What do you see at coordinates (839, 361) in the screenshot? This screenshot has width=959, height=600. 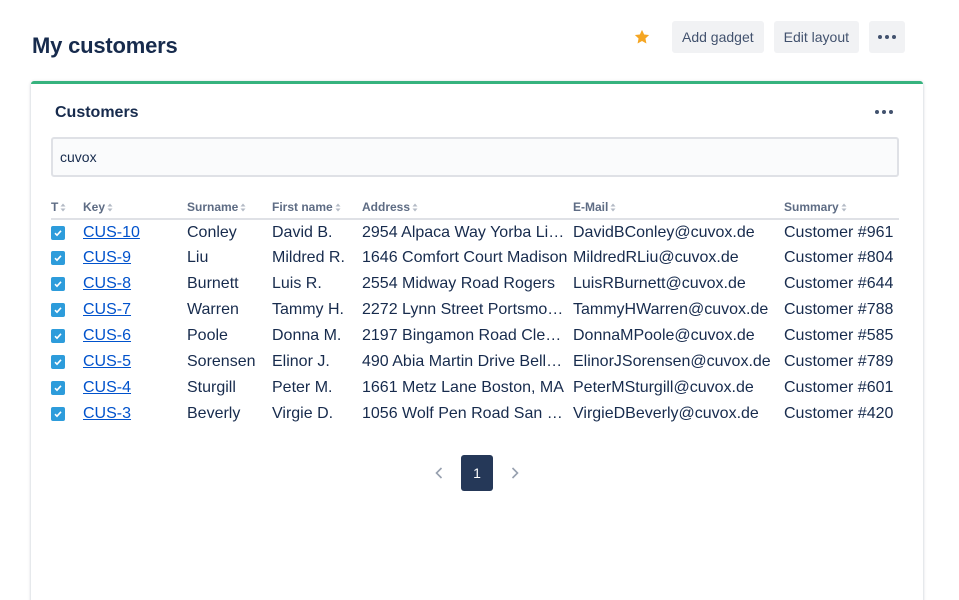 I see `summary-cell: Customer #789` at bounding box center [839, 361].